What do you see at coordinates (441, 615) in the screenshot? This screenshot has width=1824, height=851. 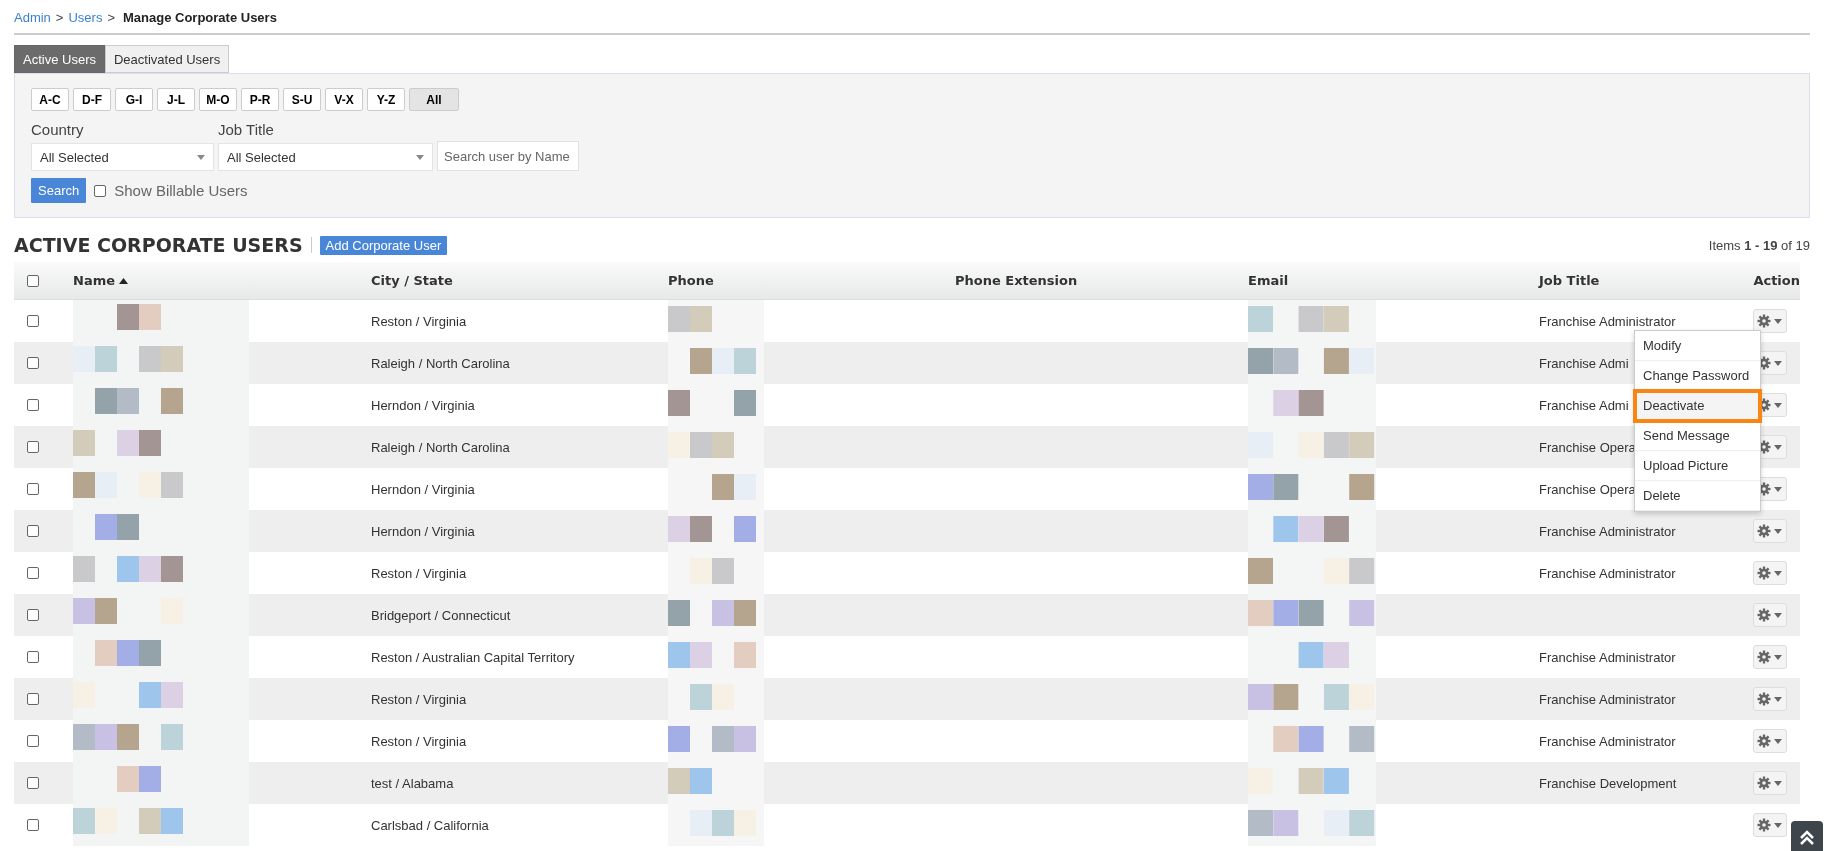 I see `city-state-cell: Bridgeport / Connecticut` at bounding box center [441, 615].